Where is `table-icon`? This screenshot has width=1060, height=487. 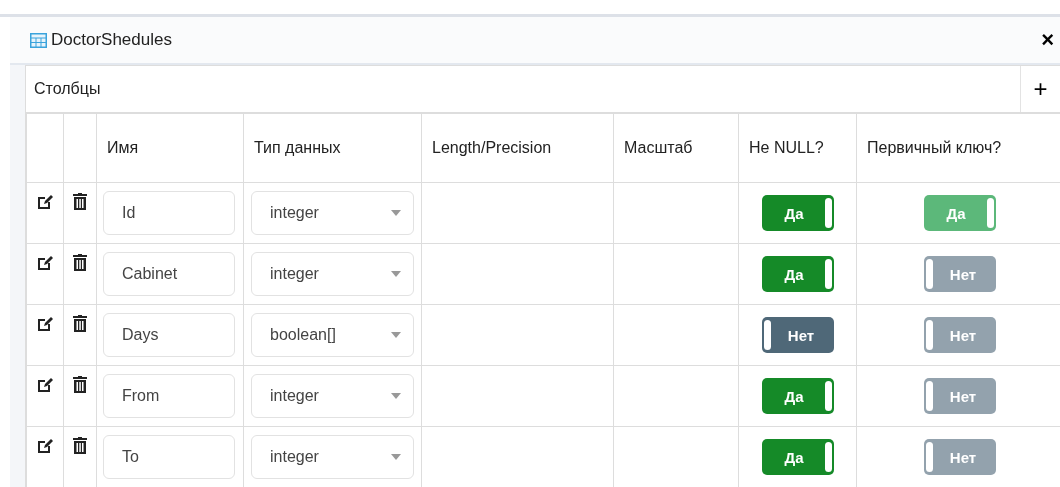
table-icon is located at coordinates (38, 40).